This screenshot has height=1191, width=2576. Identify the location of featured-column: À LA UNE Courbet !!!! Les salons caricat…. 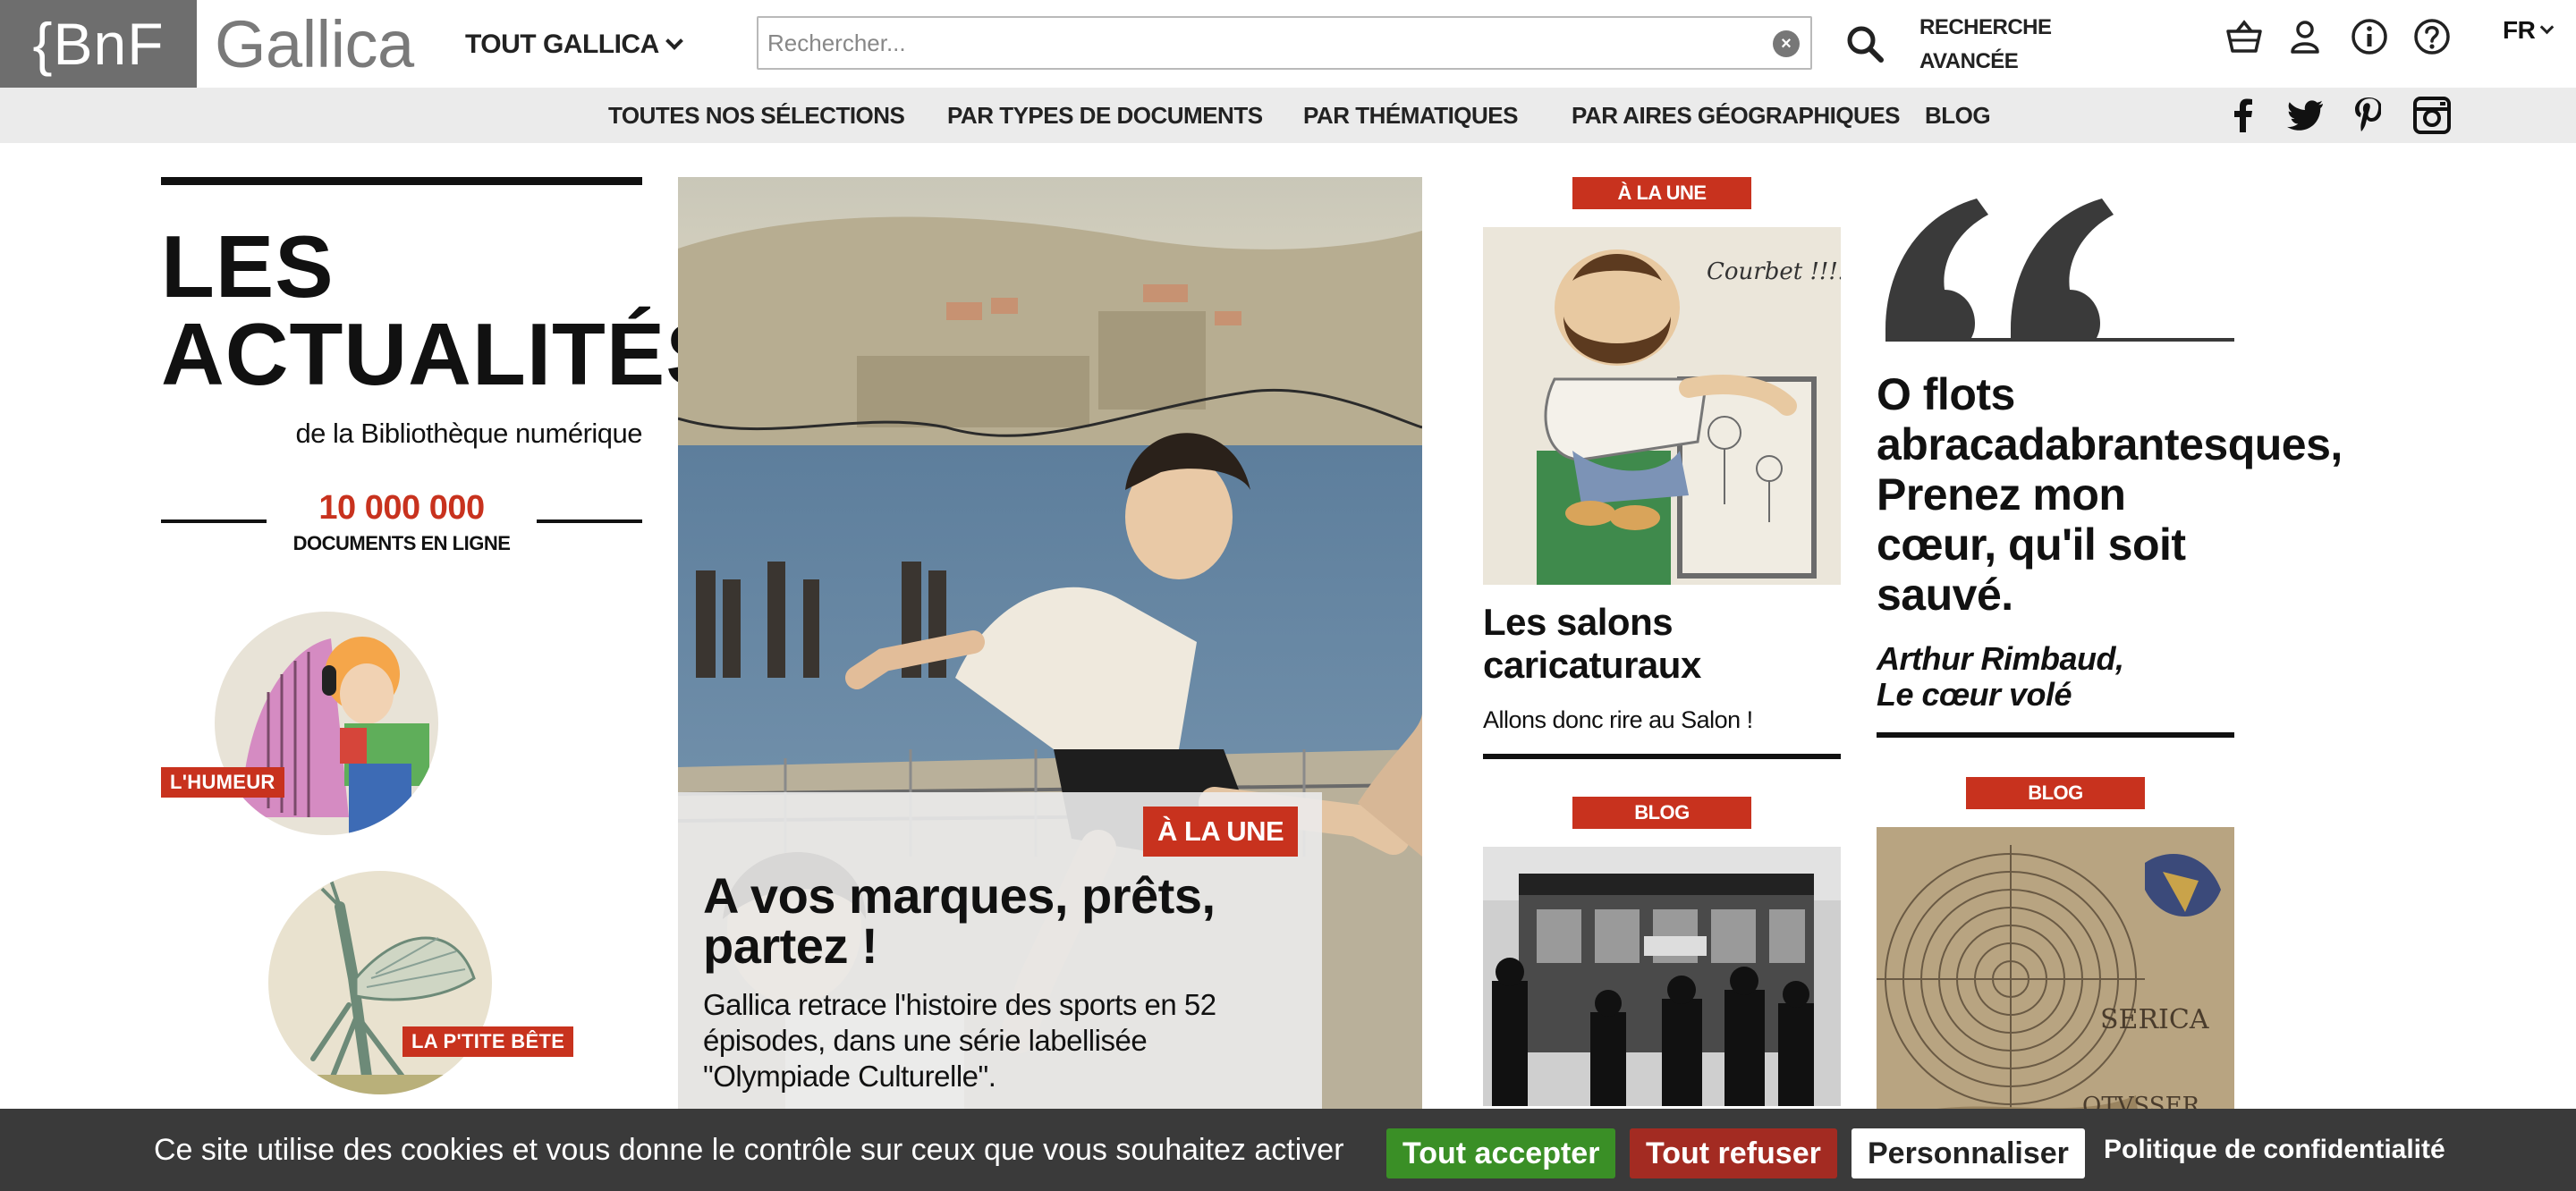
(1662, 641).